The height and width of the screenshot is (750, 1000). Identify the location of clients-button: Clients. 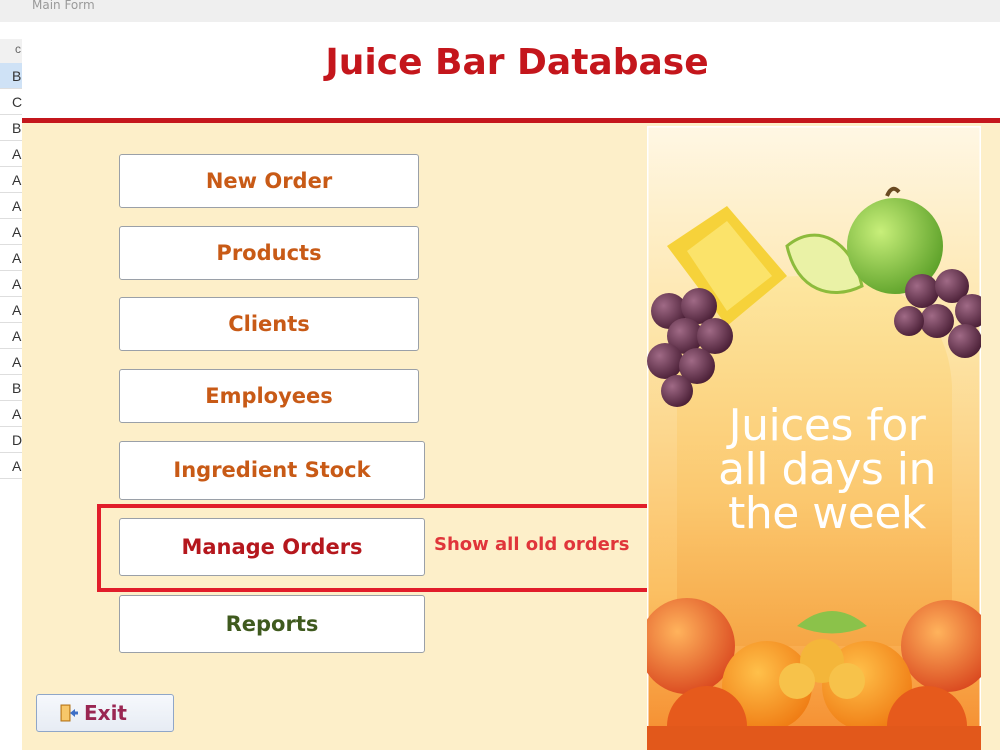
(269, 324).